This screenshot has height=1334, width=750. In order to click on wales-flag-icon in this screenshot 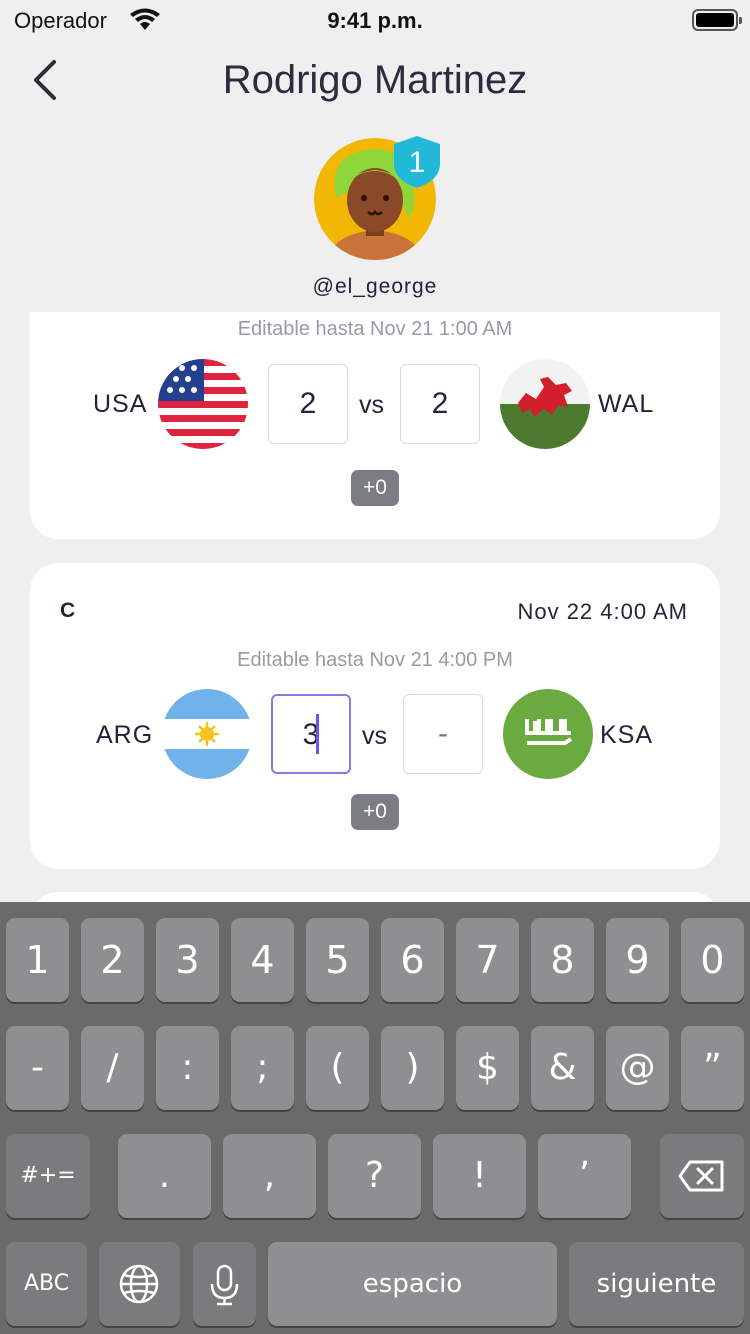, I will do `click(545, 404)`.